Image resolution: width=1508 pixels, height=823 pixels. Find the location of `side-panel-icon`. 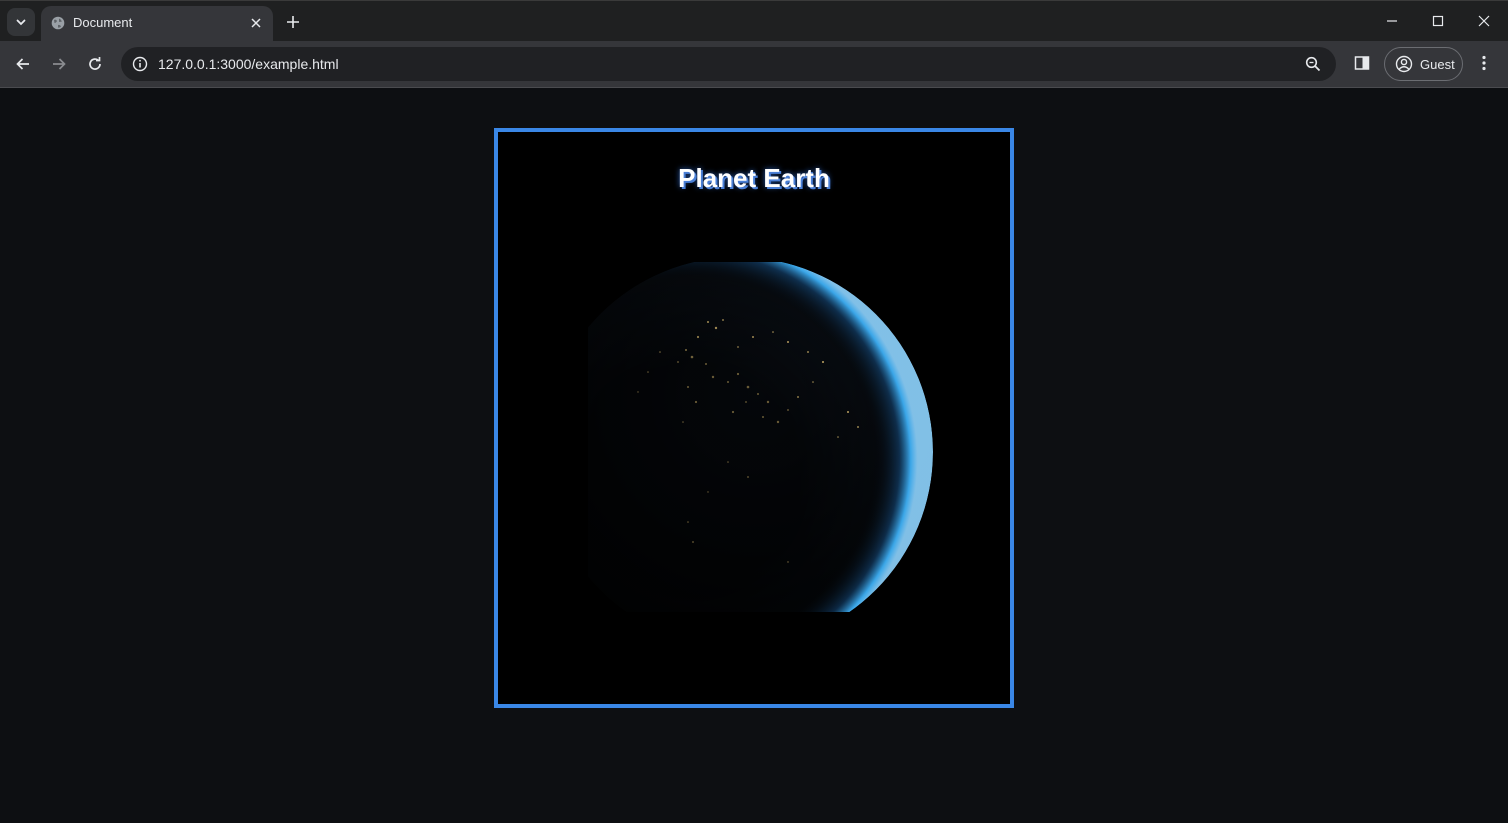

side-panel-icon is located at coordinates (1362, 63).